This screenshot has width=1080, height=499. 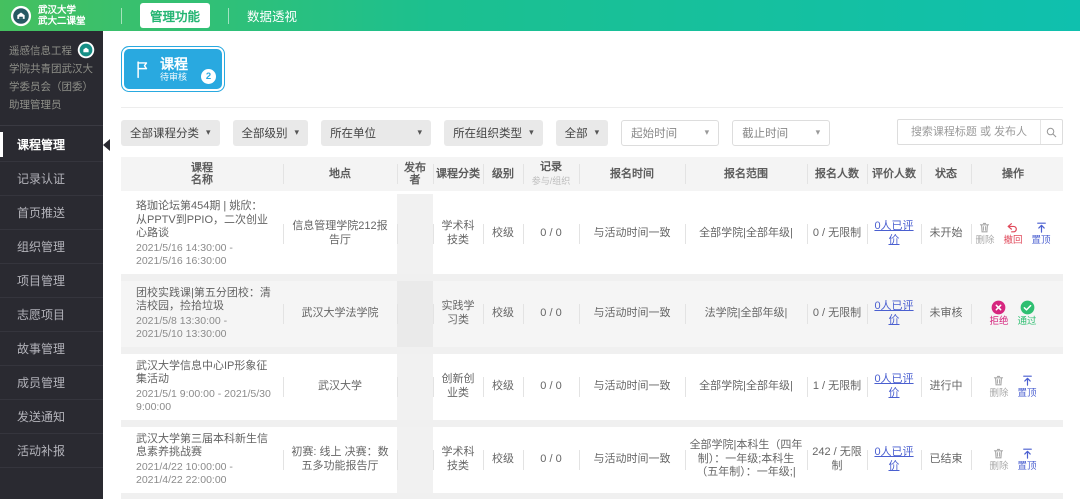 I want to click on filter-pills: 全部课程分类 ▾ 全部级别 ▾ 所在单位 ▾ 所在组织类型 ▾ 全部 ▾, so click(x=365, y=132).